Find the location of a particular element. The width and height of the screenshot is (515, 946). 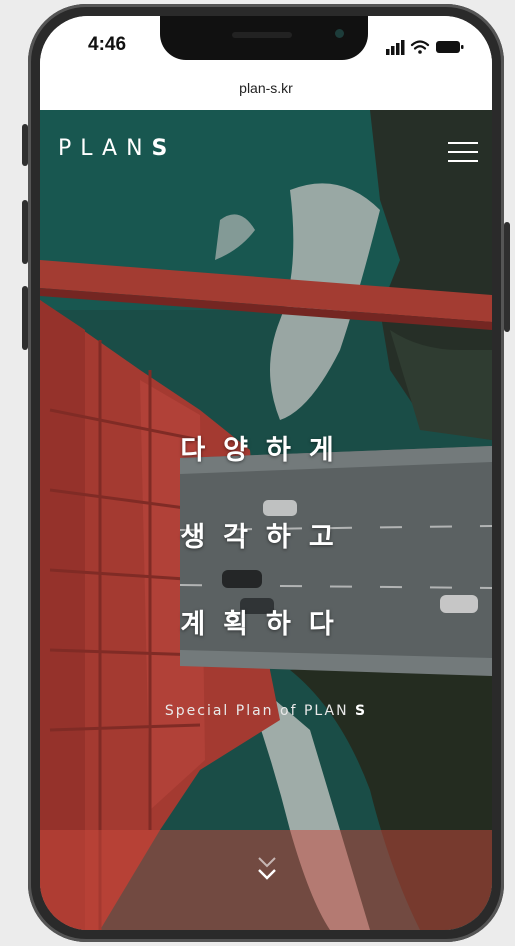

tagline-text: Special Plan of PLAN is located at coordinates (256, 711).